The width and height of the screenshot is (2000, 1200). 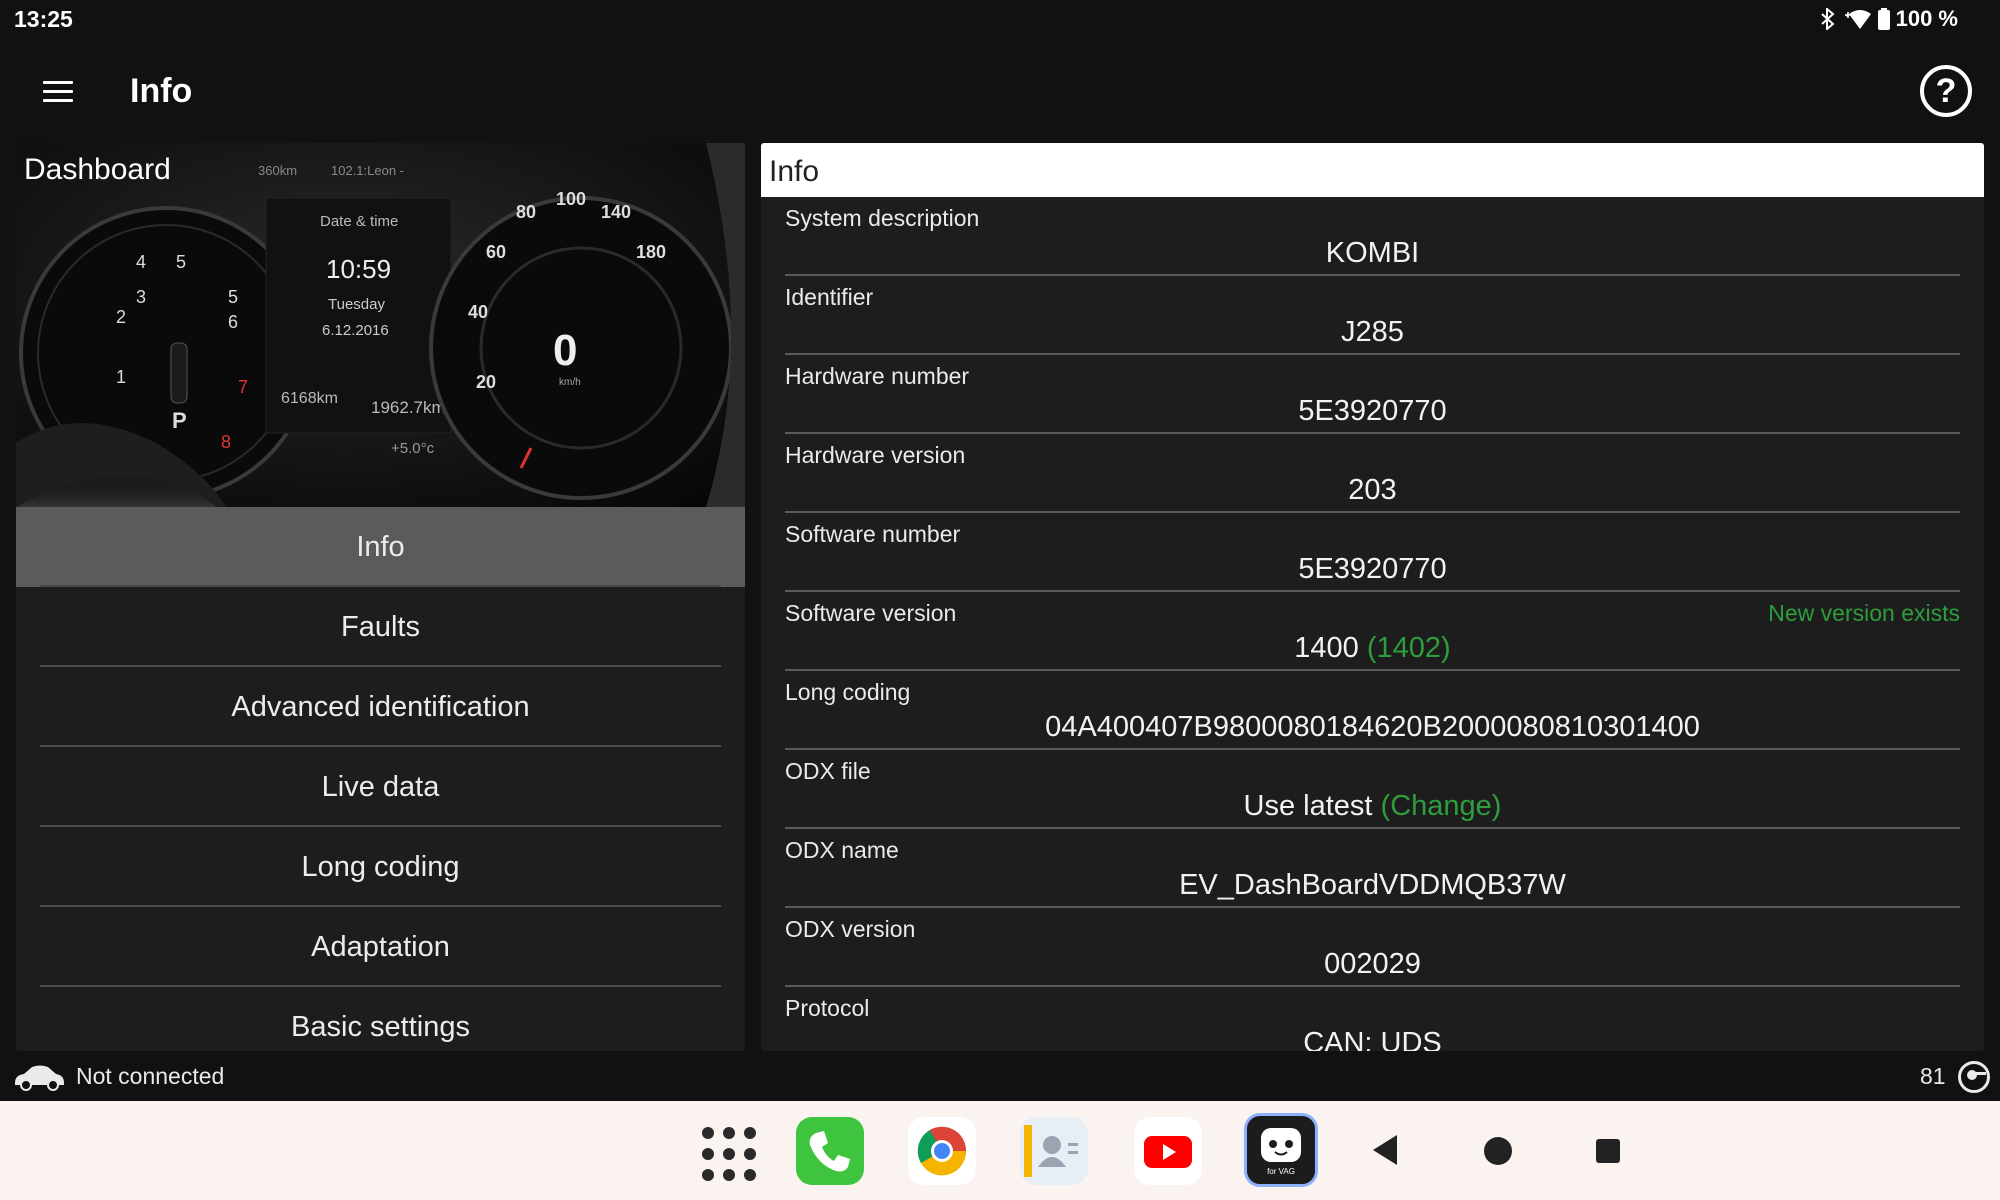 What do you see at coordinates (1926, 18) in the screenshot?
I see `battery-percentage: 100 %` at bounding box center [1926, 18].